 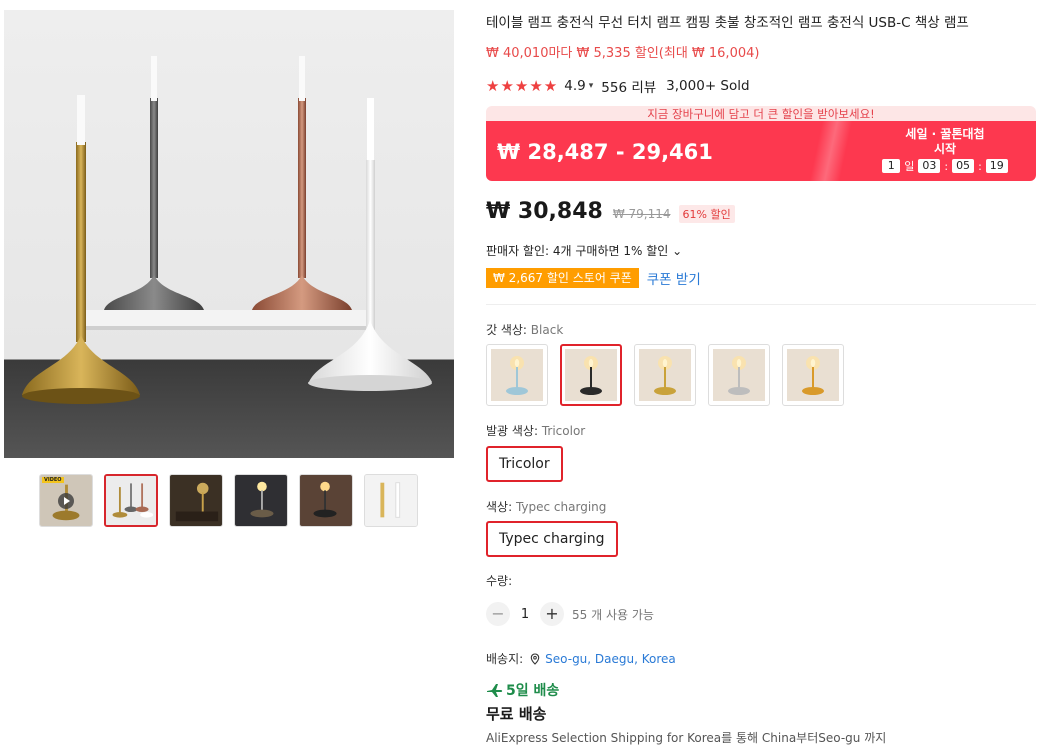 I want to click on fast-delivery-icon, so click(x=495, y=690).